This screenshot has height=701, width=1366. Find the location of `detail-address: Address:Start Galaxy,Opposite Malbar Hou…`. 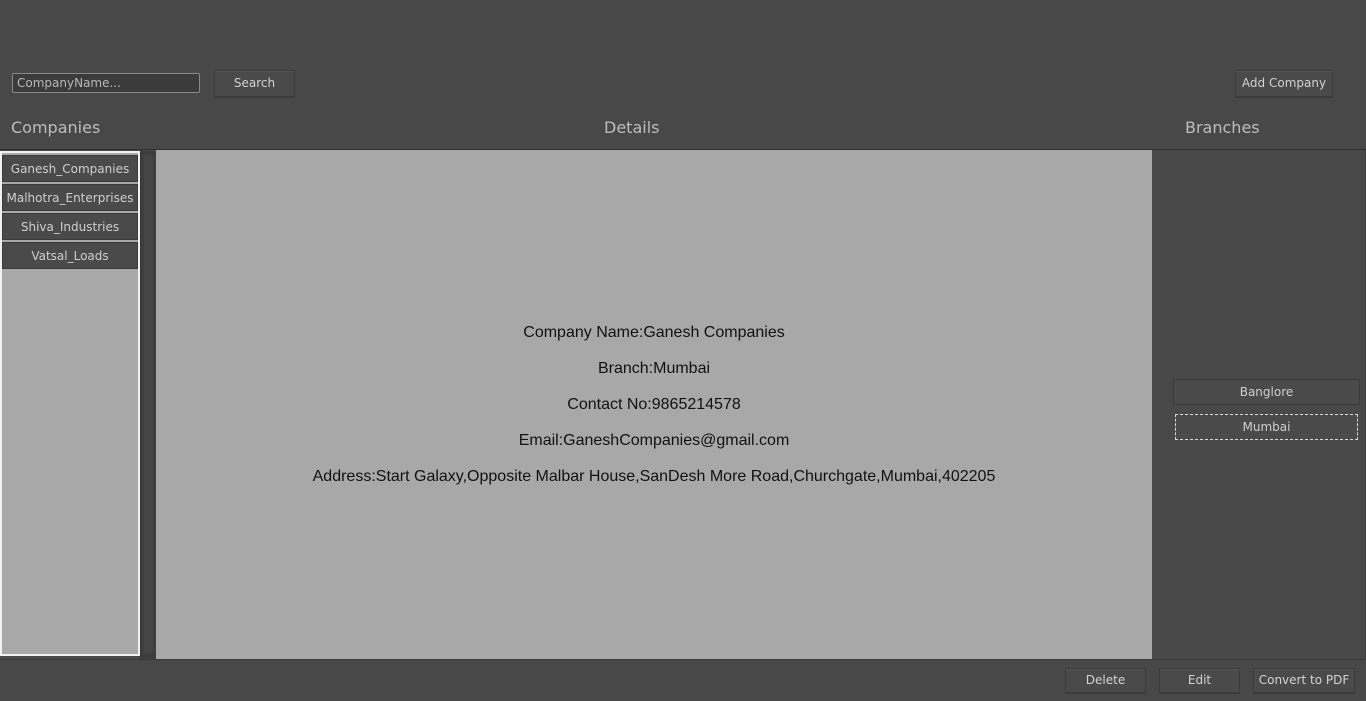

detail-address: Address:Start Galaxy,Opposite Malbar Hou… is located at coordinates (654, 476).